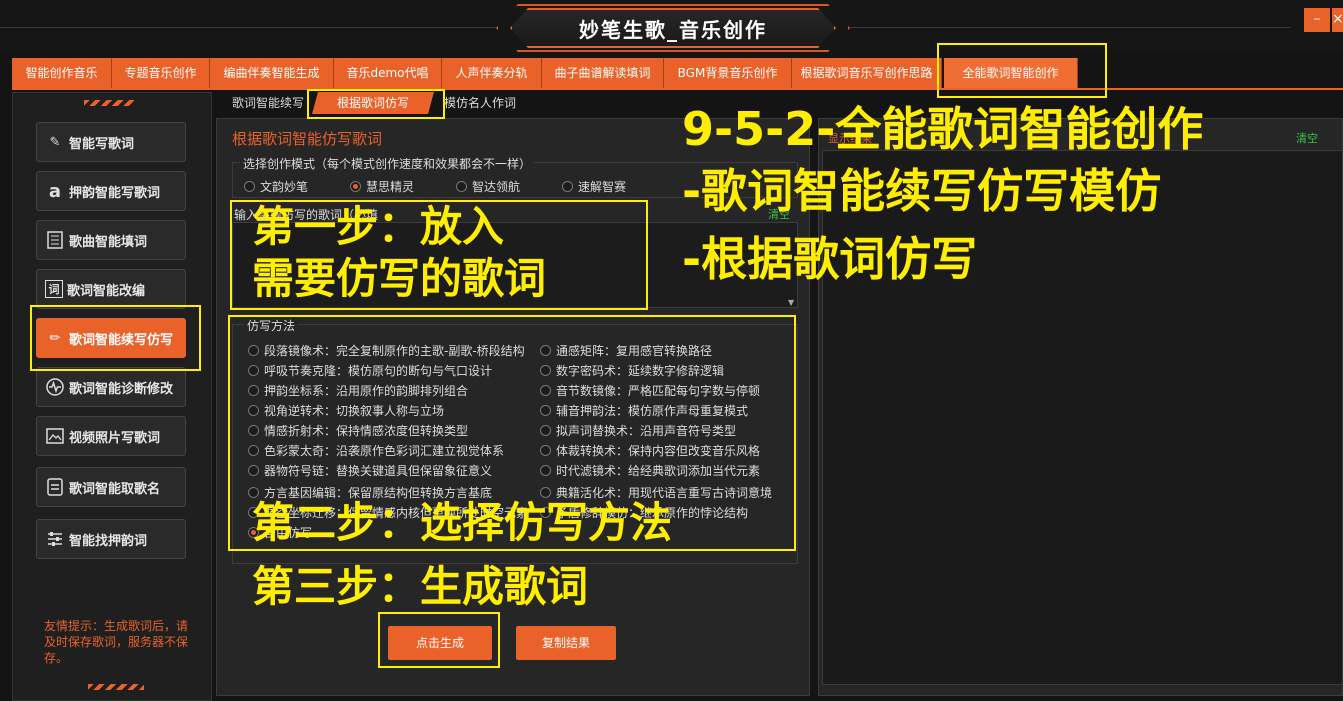  What do you see at coordinates (388, 73) in the screenshot?
I see `top-tab-demo-singing: 音乐demo代唱` at bounding box center [388, 73].